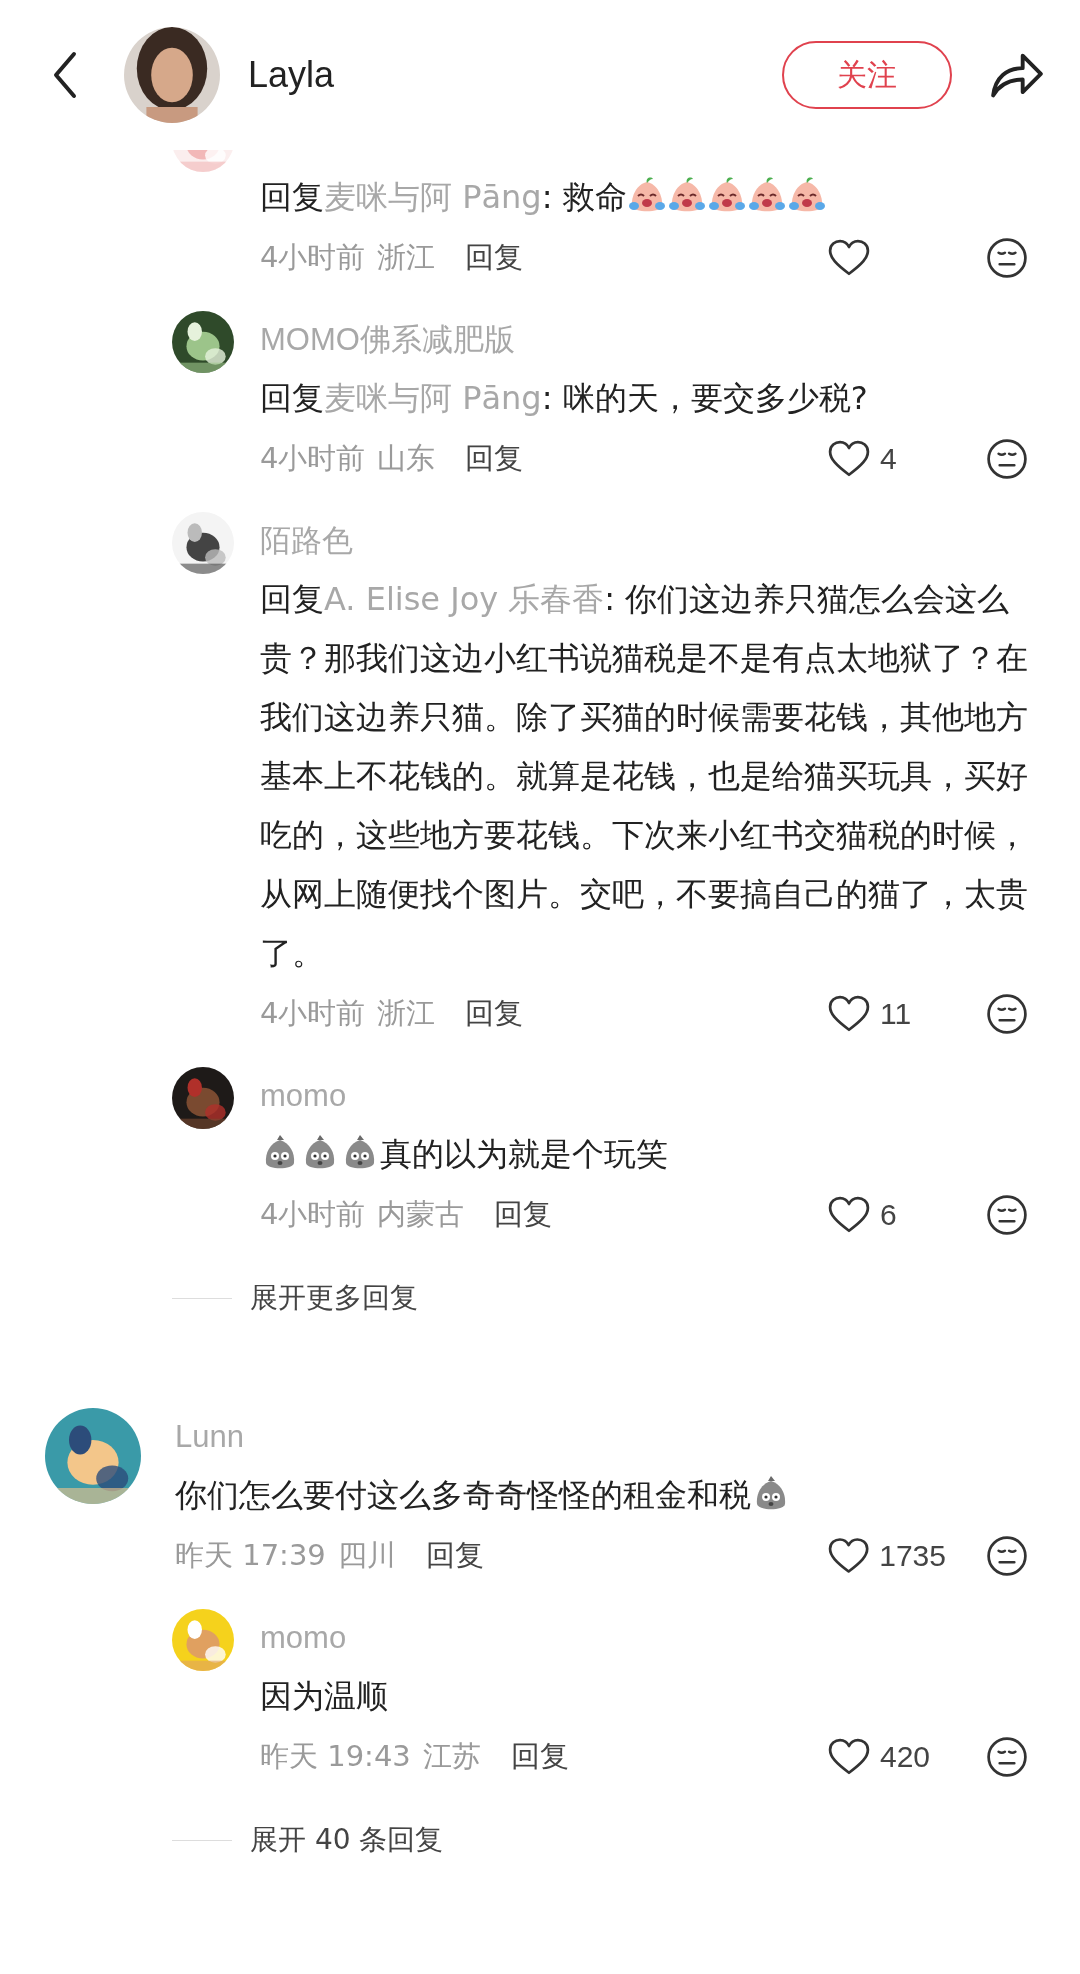 The image size is (1080, 1974). Describe the element at coordinates (421, 1214) in the screenshot. I see `comment-location: 内蒙古` at that location.